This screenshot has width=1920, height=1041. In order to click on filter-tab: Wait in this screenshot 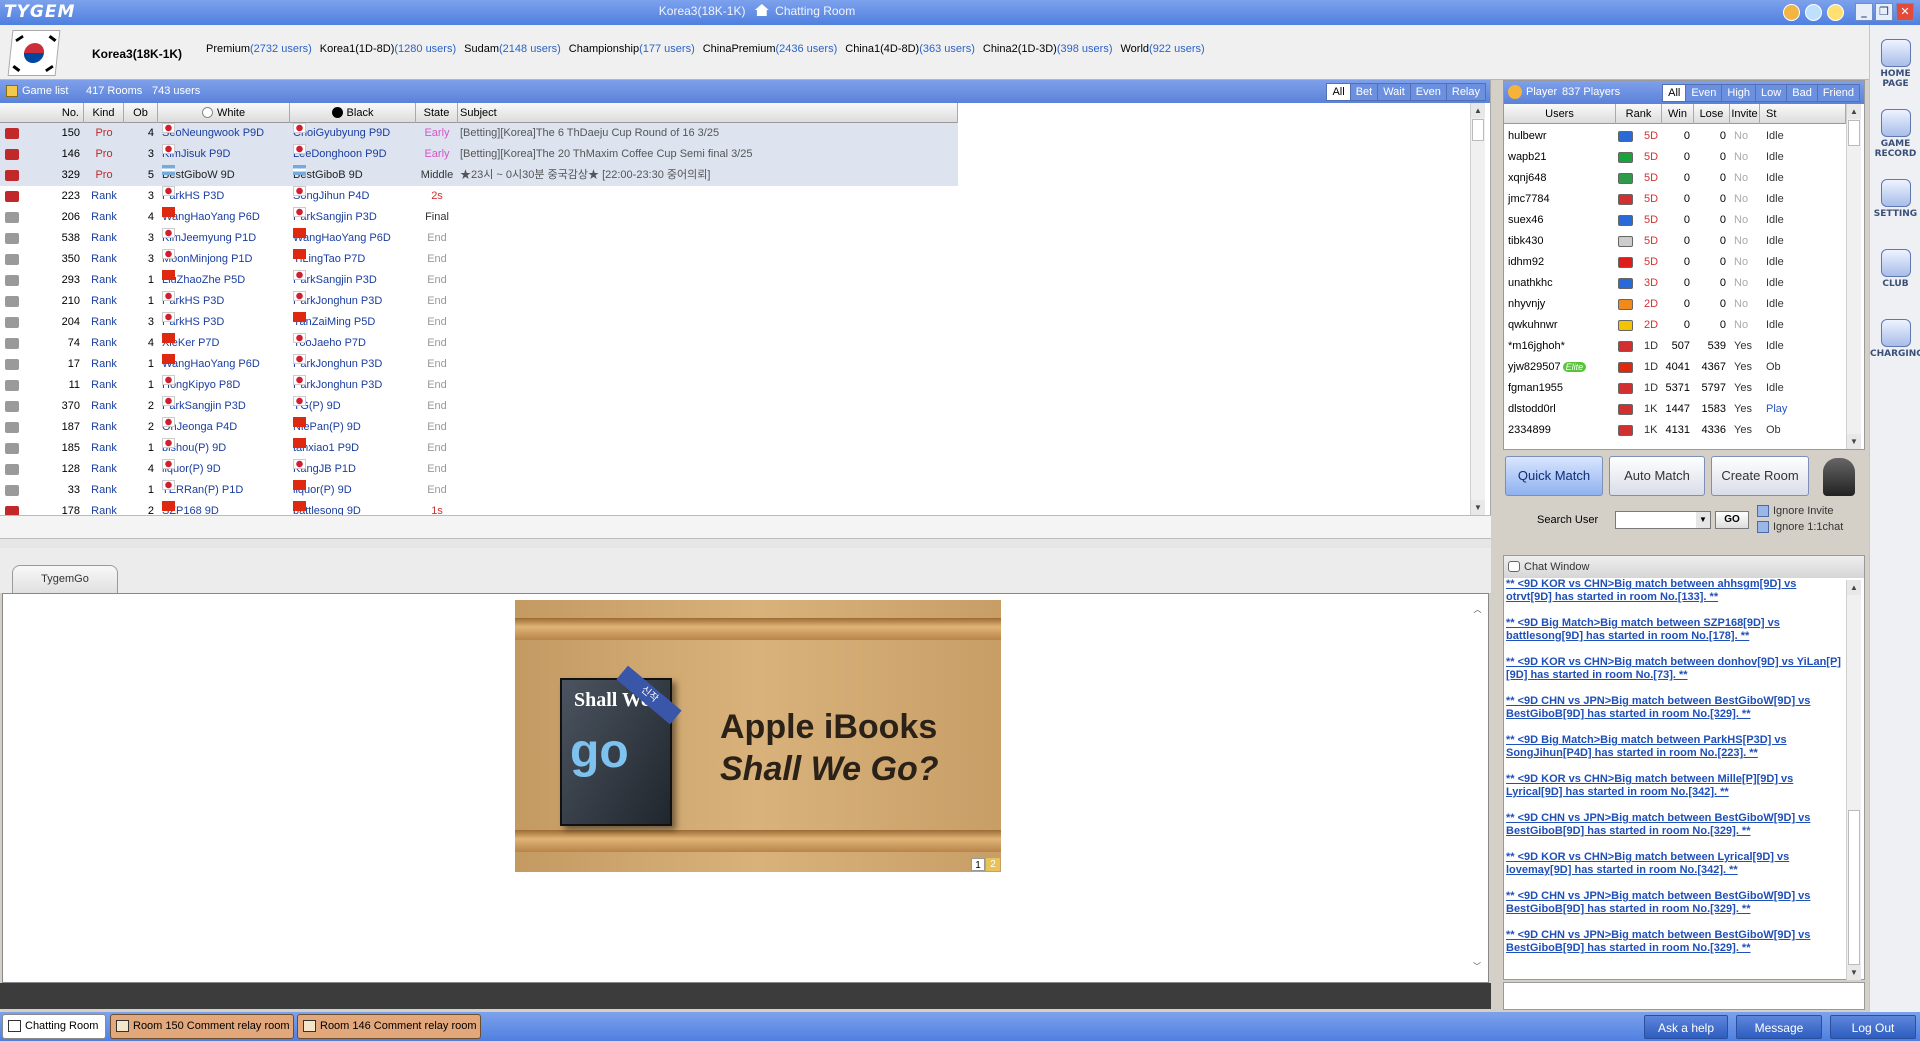, I will do `click(1394, 92)`.